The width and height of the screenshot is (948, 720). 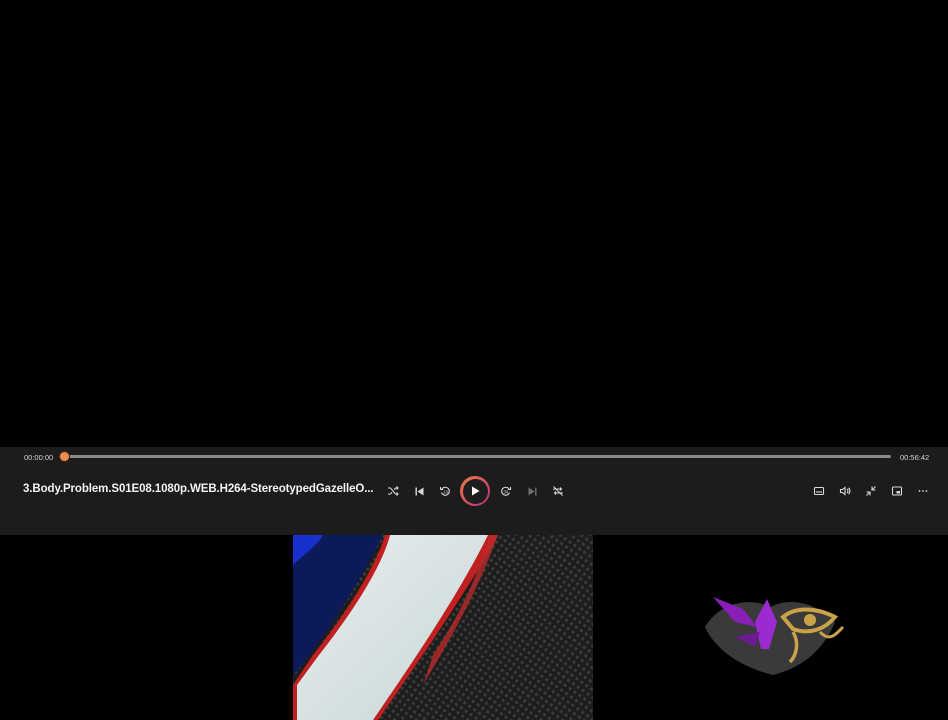 I want to click on play-icon, so click(x=476, y=491).